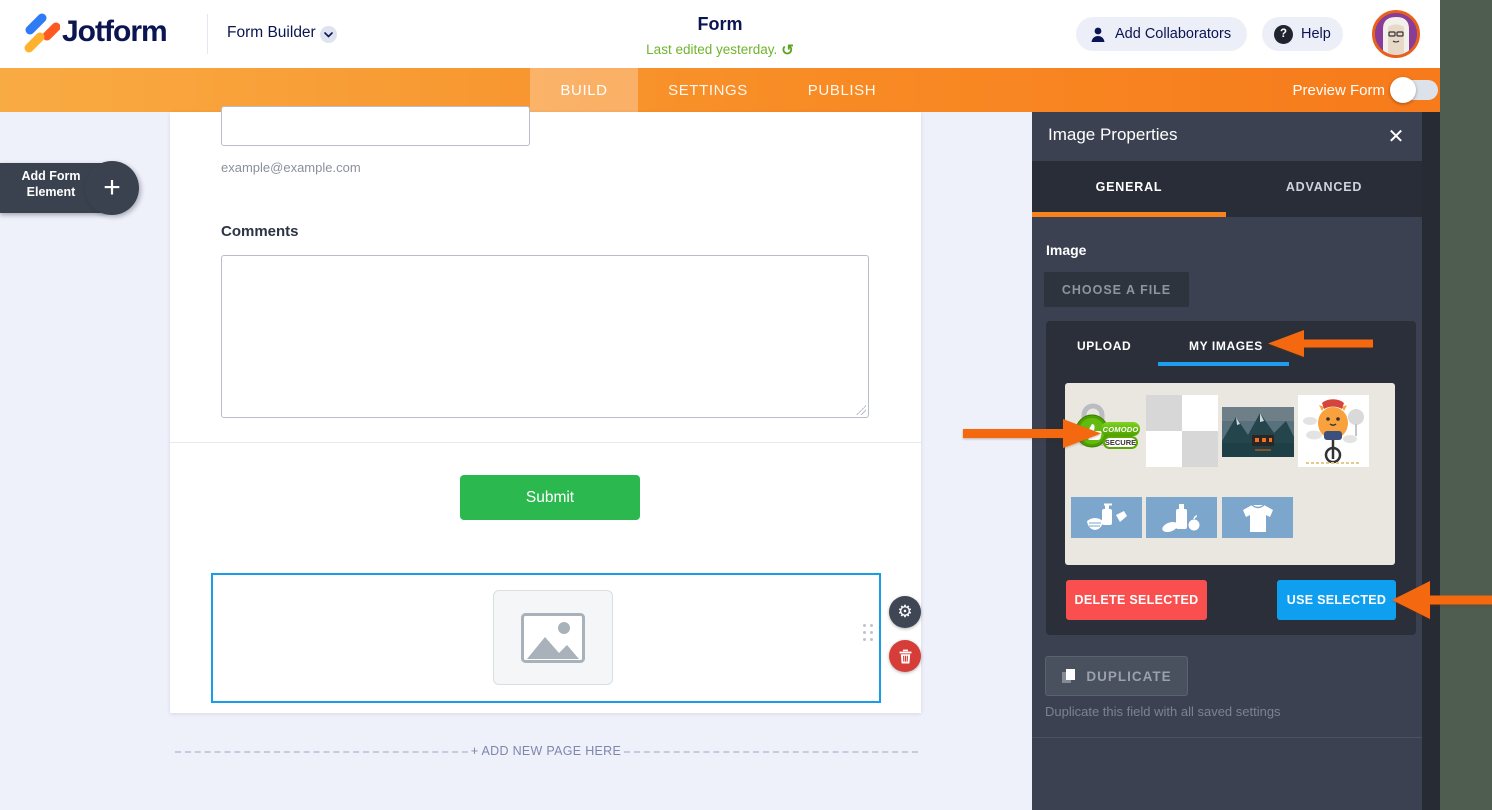 The width and height of the screenshot is (1492, 810). What do you see at coordinates (1106, 517) in the screenshot?
I see `thumbnail-hygiene-items` at bounding box center [1106, 517].